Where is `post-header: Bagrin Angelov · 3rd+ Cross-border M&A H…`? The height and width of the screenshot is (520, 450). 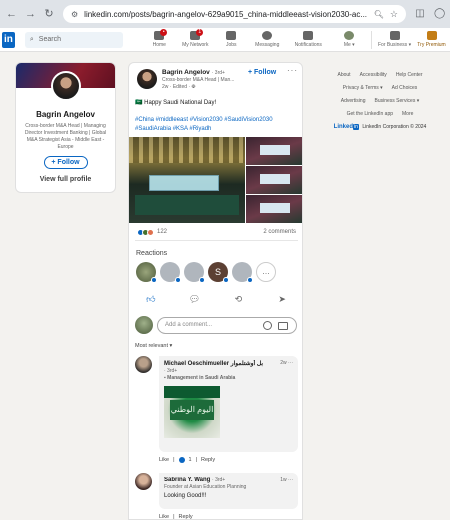 post-header: Bagrin Angelov · 3rd+ Cross-border M&A H… is located at coordinates (215, 81).